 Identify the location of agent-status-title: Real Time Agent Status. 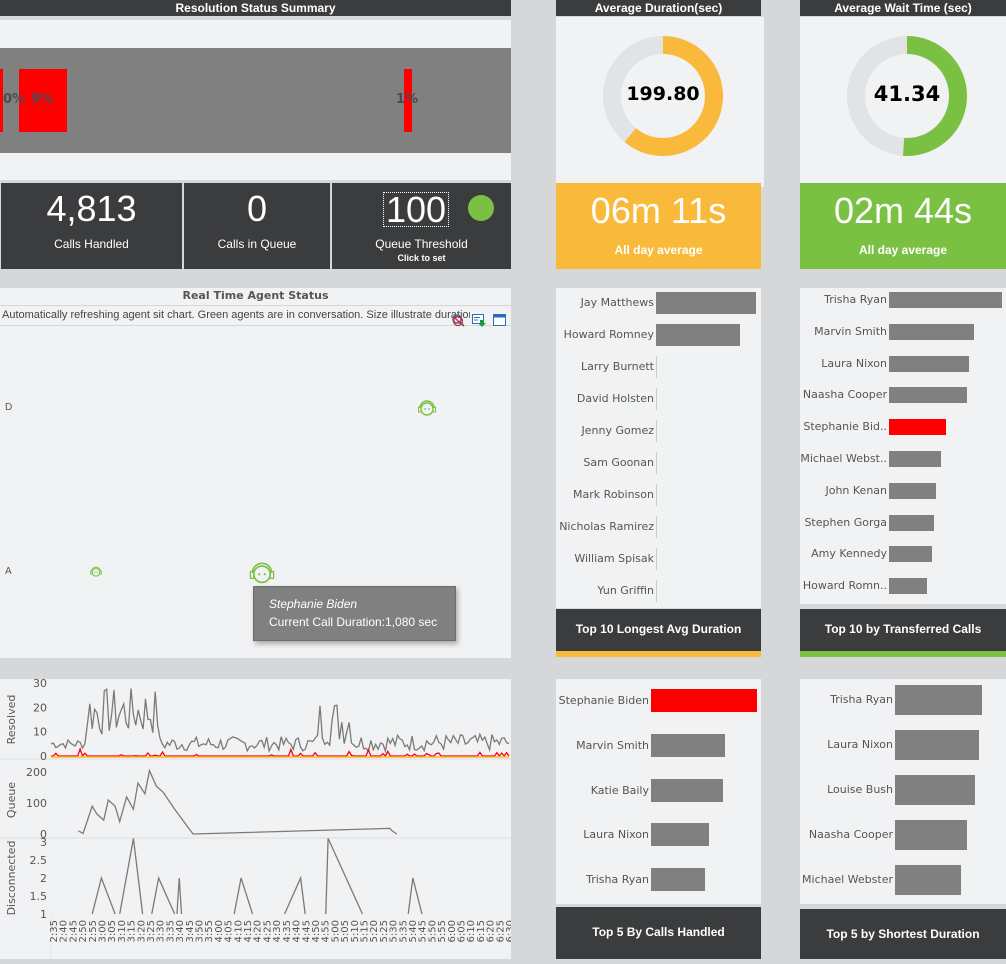
(255, 297).